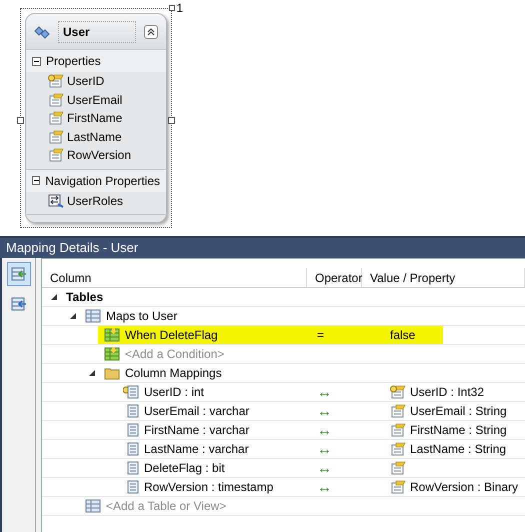 The height and width of the screenshot is (532, 525). I want to click on collapse-button, so click(151, 31).